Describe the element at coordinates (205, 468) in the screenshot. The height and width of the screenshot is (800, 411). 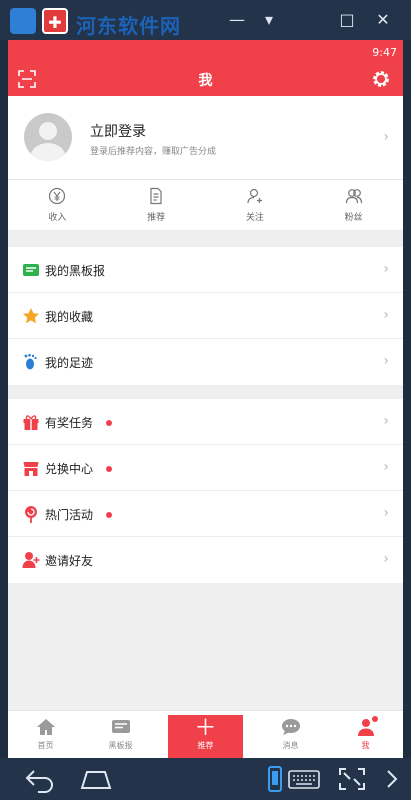
I see `menu-item-exchange-center: 兑换中心 ›` at that location.